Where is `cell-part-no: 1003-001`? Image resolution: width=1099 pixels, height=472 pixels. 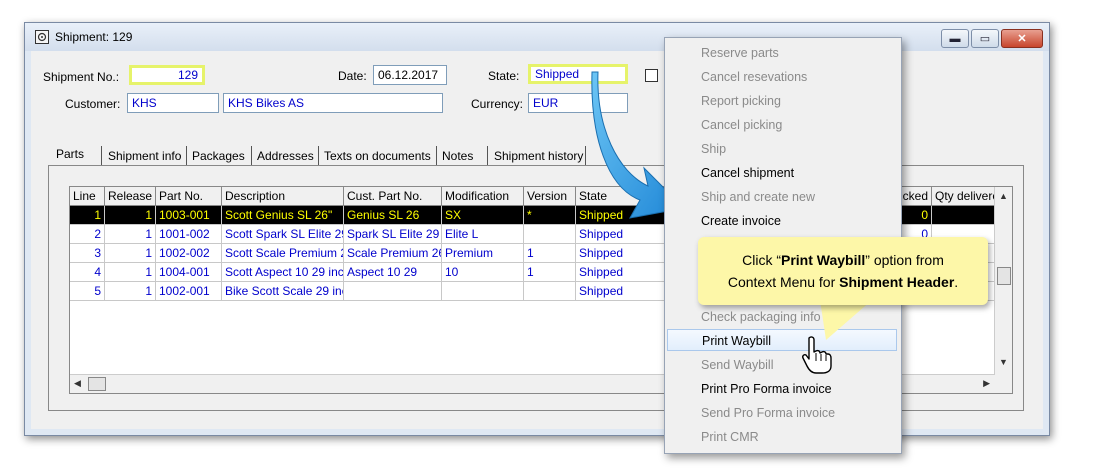
cell-part-no: 1003-001 is located at coordinates (189, 215).